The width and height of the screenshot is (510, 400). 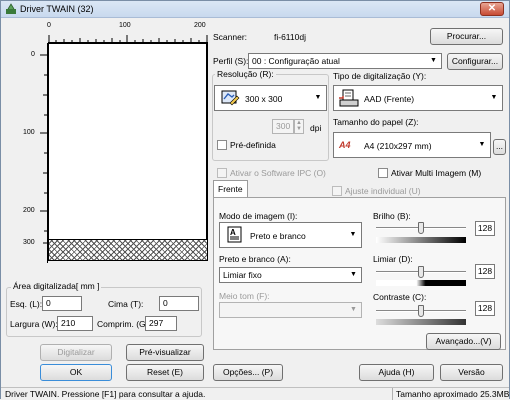 I want to click on preview-button: Pré-visualizar, so click(x=165, y=352).